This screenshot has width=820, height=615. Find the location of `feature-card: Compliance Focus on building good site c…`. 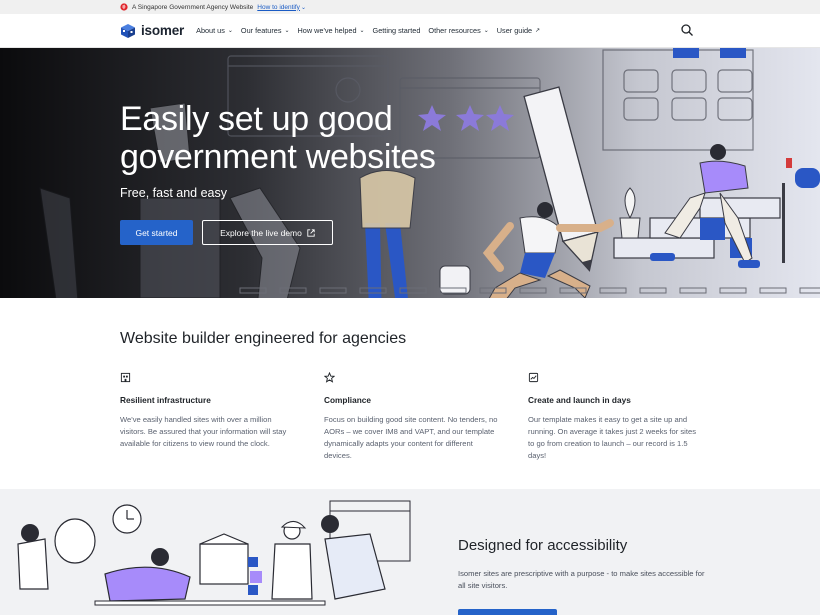

feature-card: Compliance Focus on building good site c… is located at coordinates (411, 416).